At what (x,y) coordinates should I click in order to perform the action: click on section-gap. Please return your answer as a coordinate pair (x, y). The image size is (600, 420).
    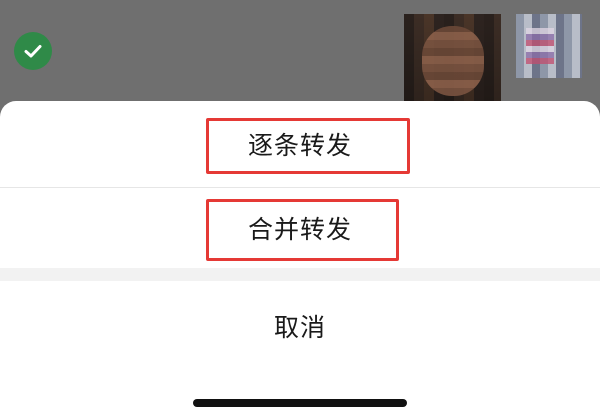
    Looking at the image, I should click on (300, 274).